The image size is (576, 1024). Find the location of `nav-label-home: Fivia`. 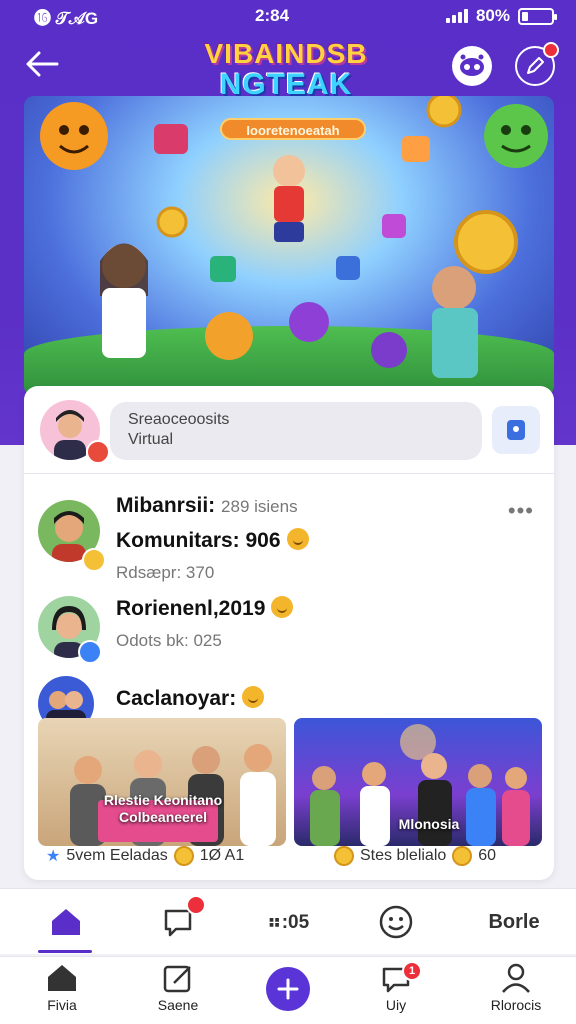

nav-label-home: Fivia is located at coordinates (62, 1005).